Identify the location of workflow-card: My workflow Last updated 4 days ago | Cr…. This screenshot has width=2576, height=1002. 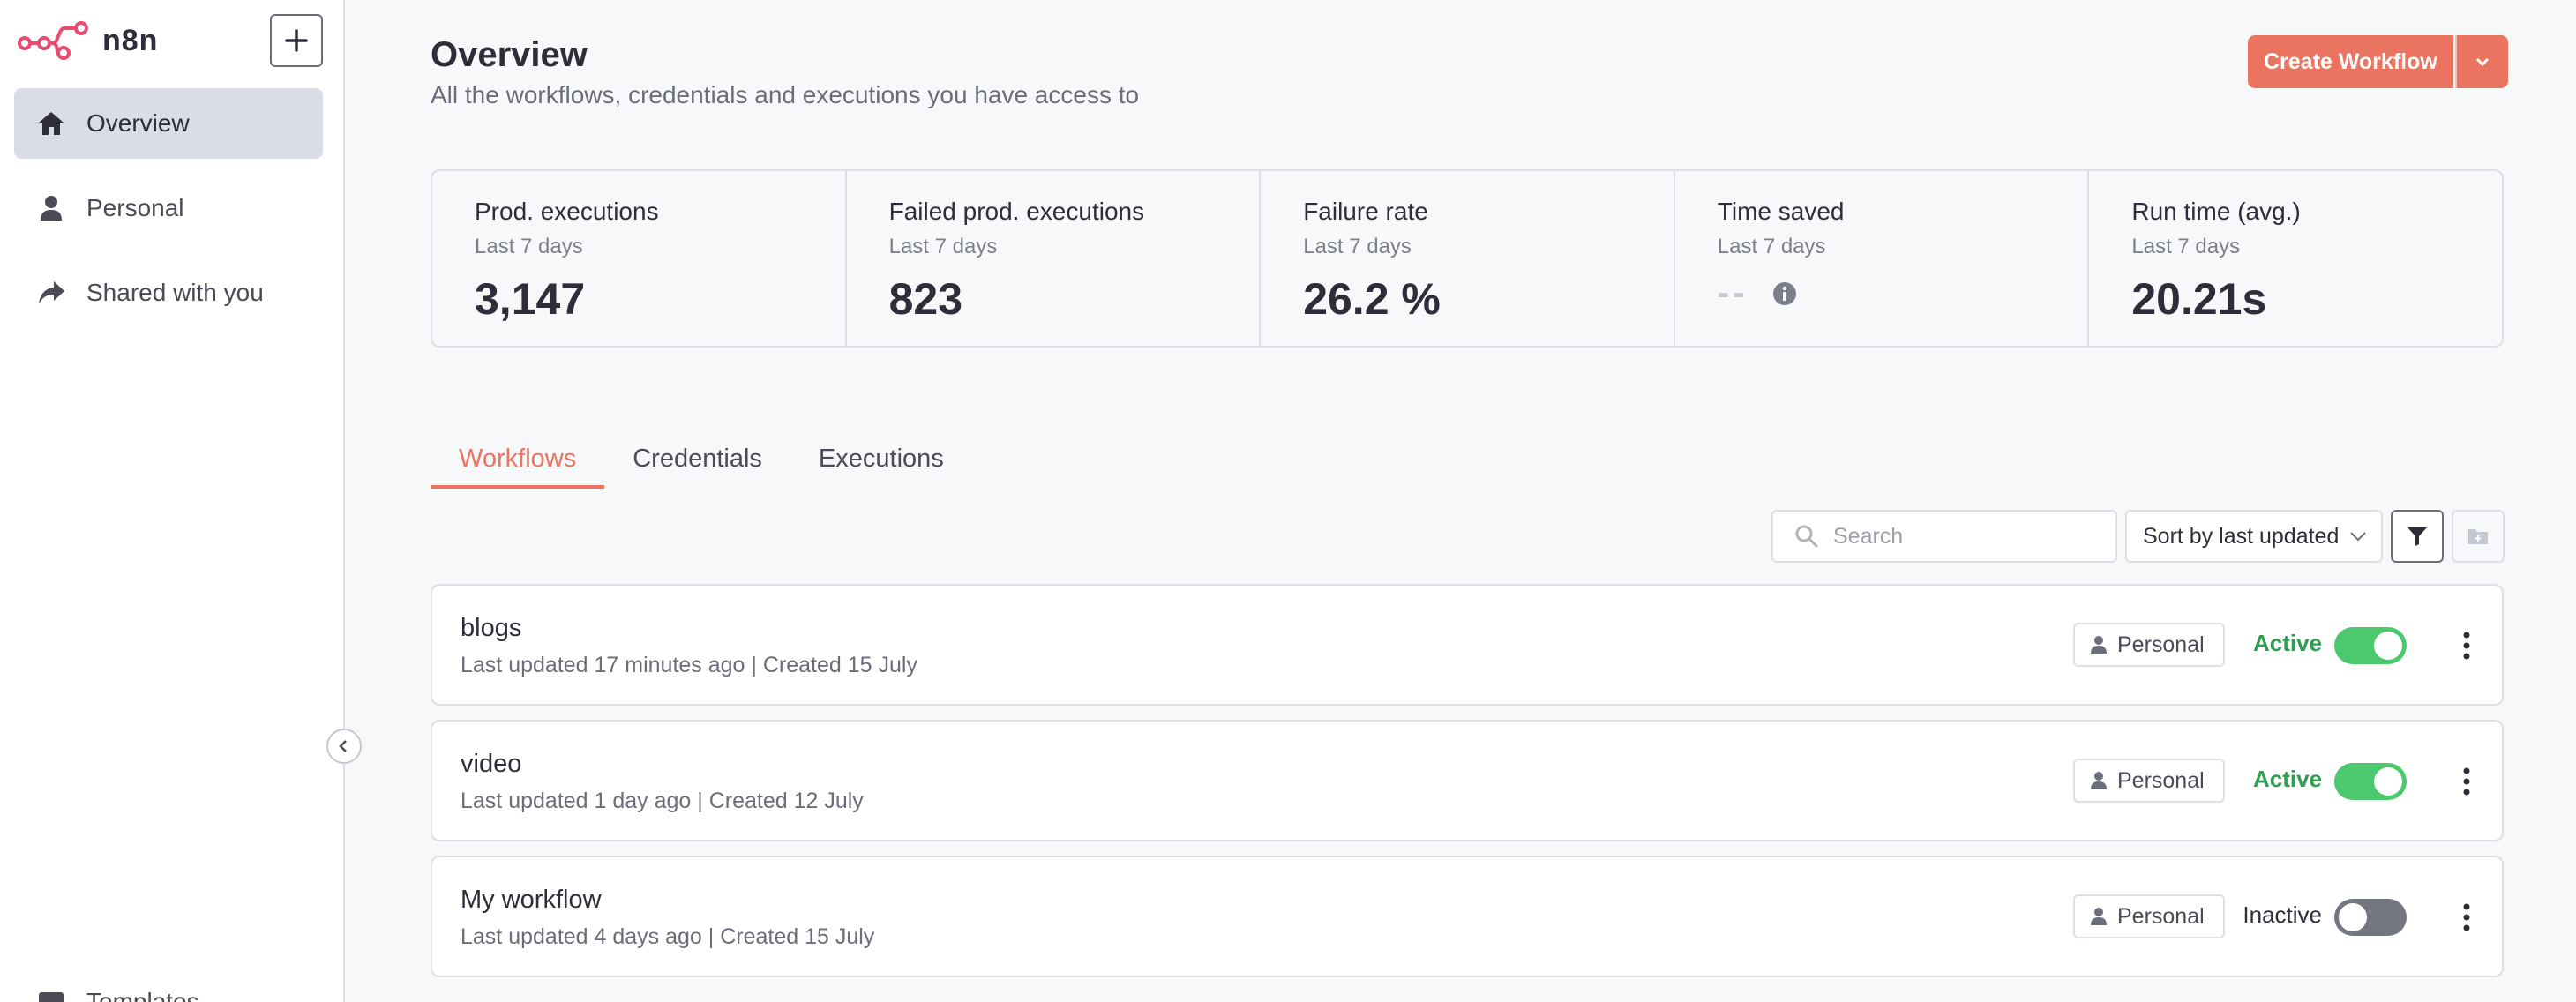
(1467, 916).